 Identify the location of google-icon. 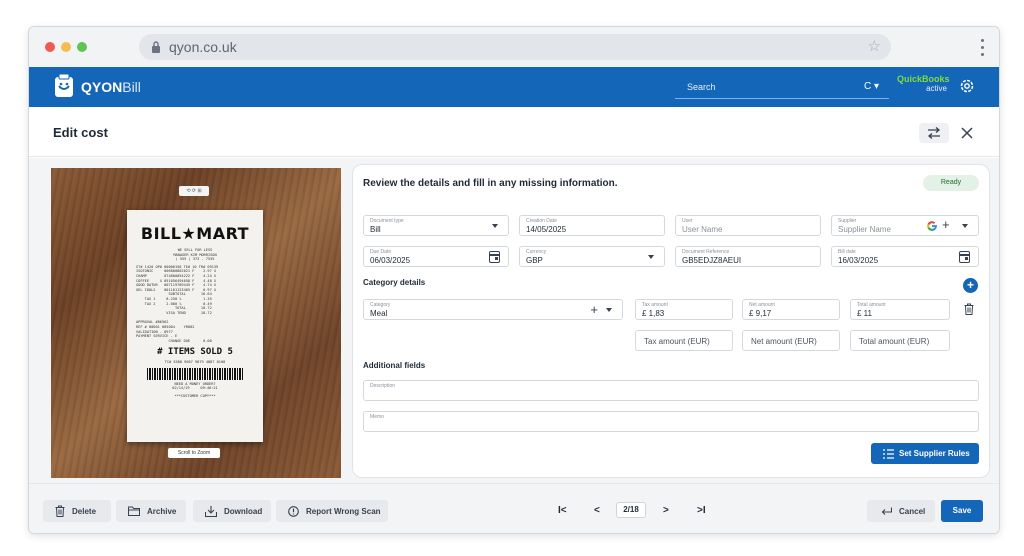
(932, 226).